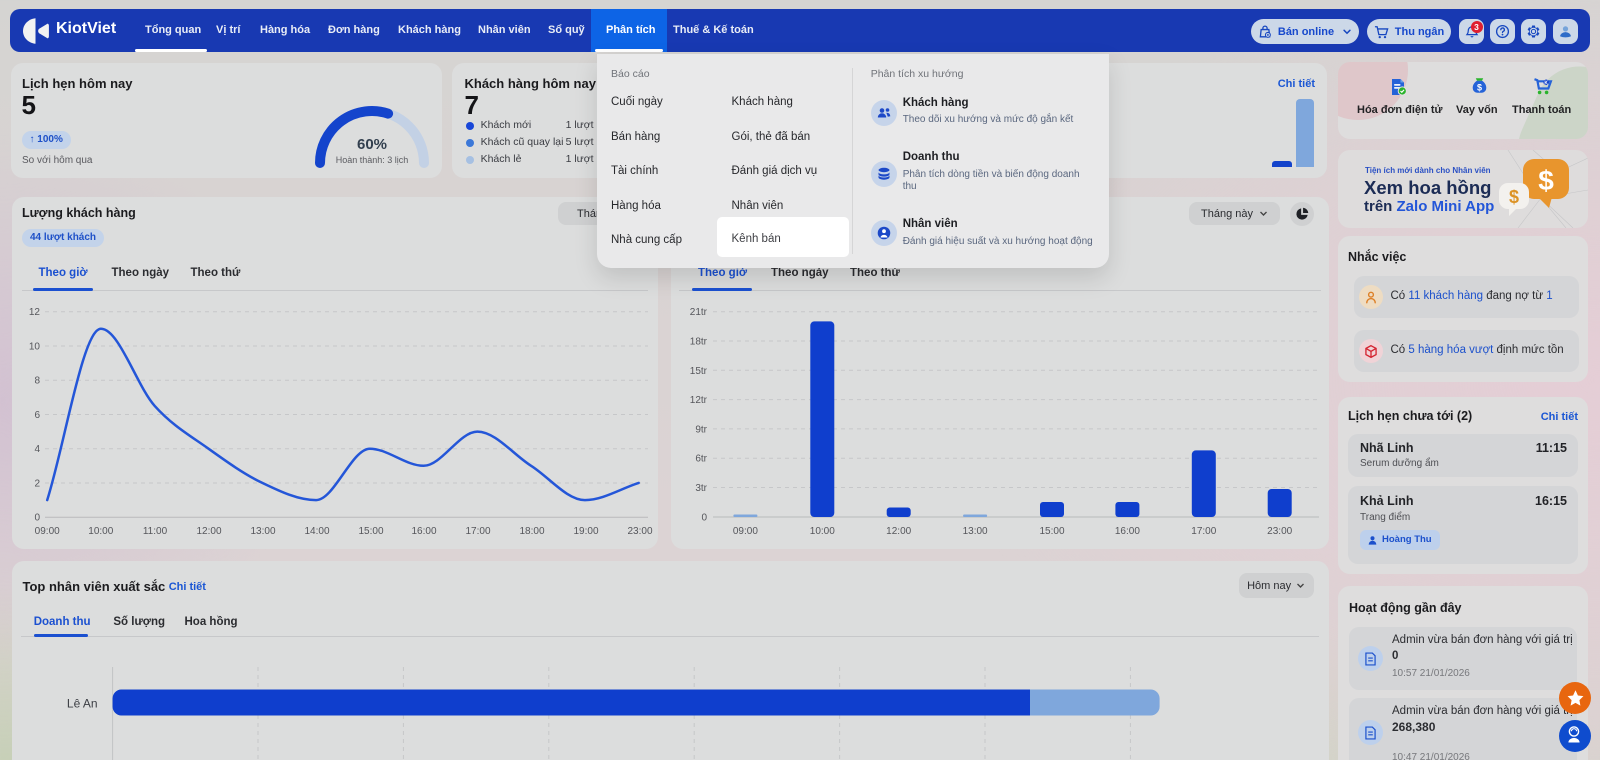 The height and width of the screenshot is (760, 1600). Describe the element at coordinates (37, 415) in the screenshot. I see `svg-text: 6` at that location.